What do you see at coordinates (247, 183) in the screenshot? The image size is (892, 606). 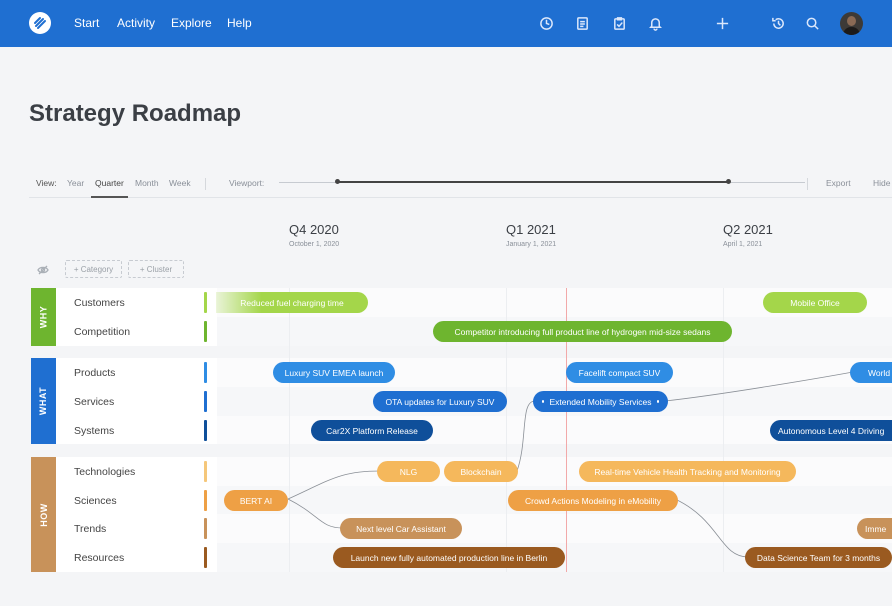 I see `viewport-label: Viewport:` at bounding box center [247, 183].